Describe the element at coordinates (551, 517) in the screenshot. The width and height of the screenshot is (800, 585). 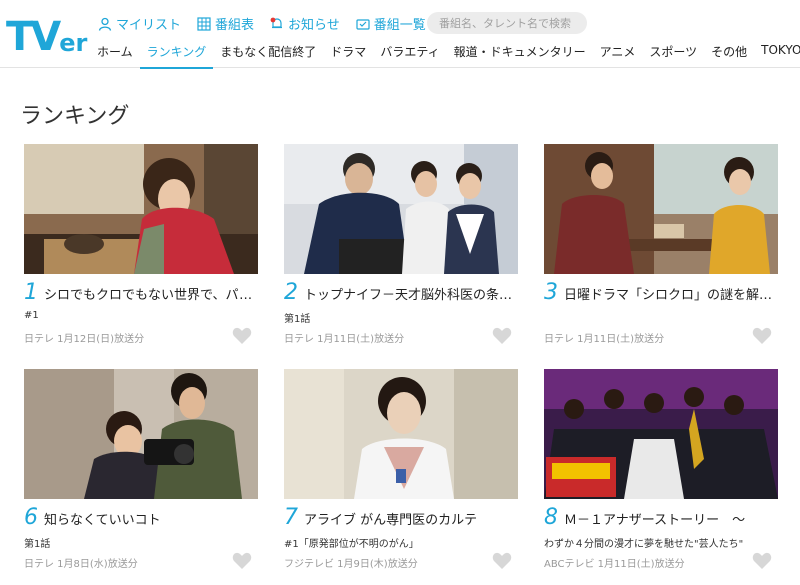
I see `rank-number: 8` at that location.